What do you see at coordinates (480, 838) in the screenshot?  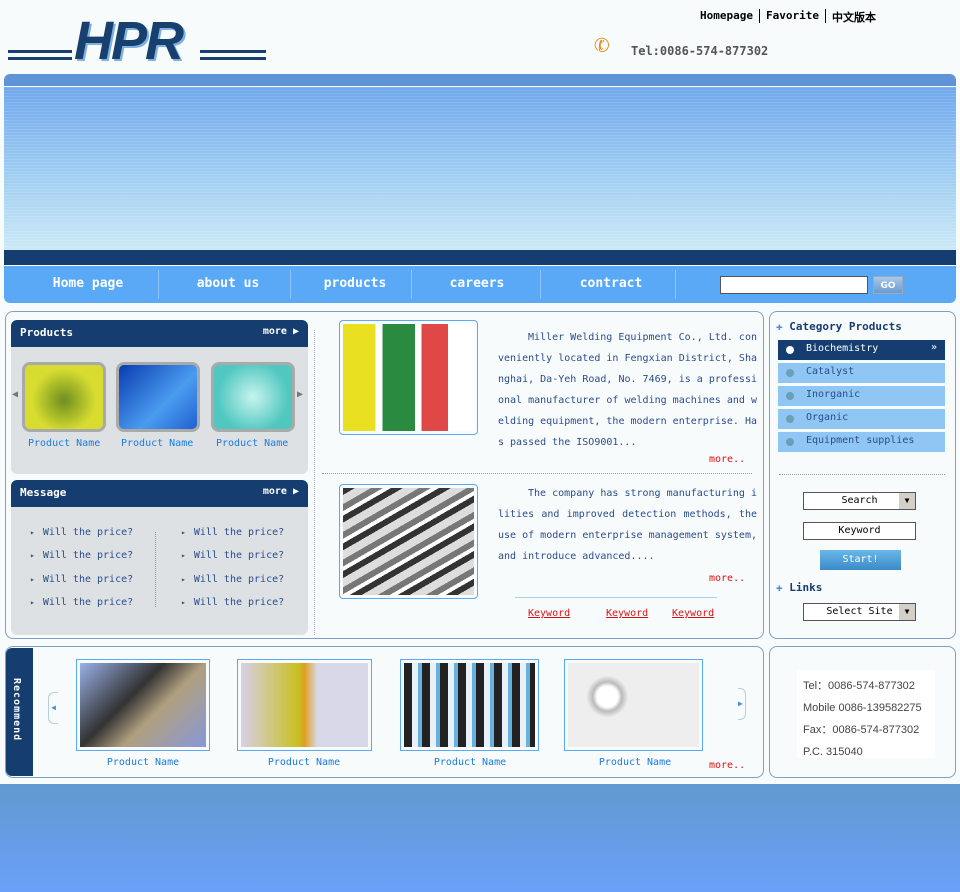 I see `footer` at bounding box center [480, 838].